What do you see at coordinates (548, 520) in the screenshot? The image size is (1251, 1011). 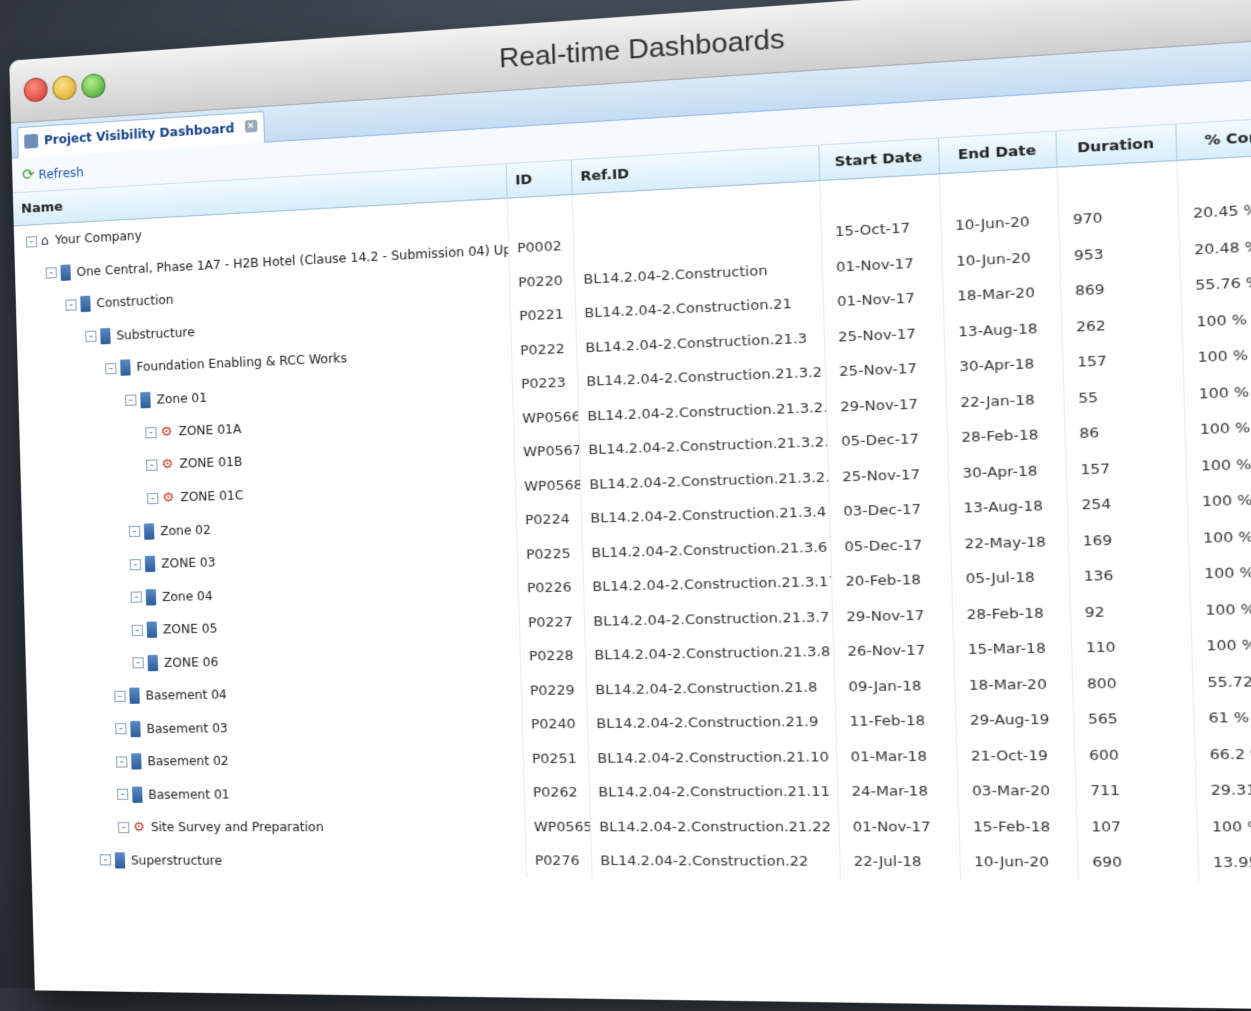 I see `id-cell: P0224` at bounding box center [548, 520].